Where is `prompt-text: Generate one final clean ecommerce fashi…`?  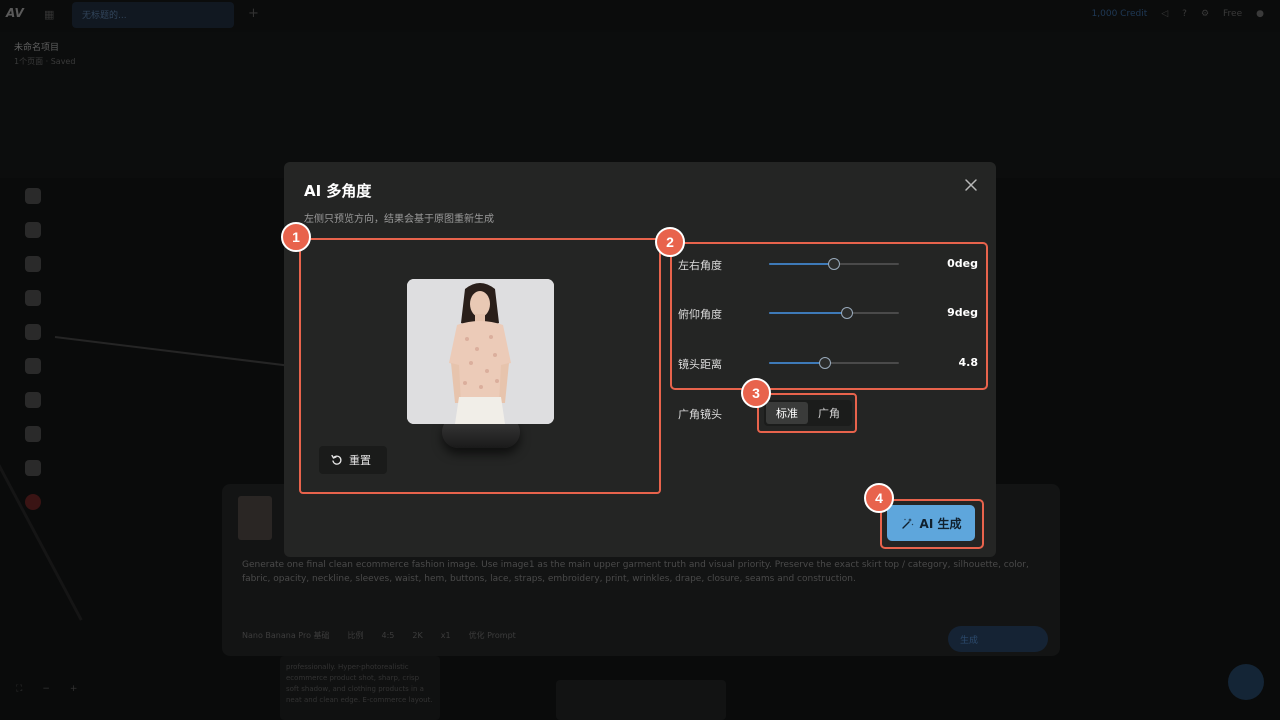 prompt-text: Generate one final clean ecommerce fashi… is located at coordinates (642, 572).